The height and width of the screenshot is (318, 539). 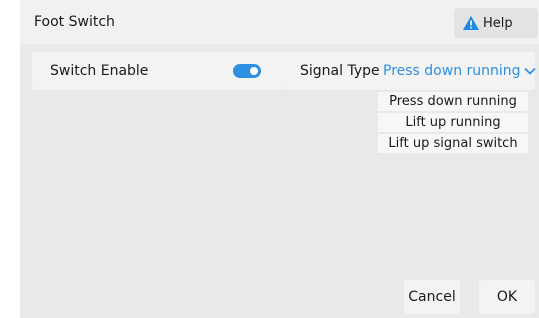 I want to click on signal-type-selected: Press down running, so click(x=452, y=71).